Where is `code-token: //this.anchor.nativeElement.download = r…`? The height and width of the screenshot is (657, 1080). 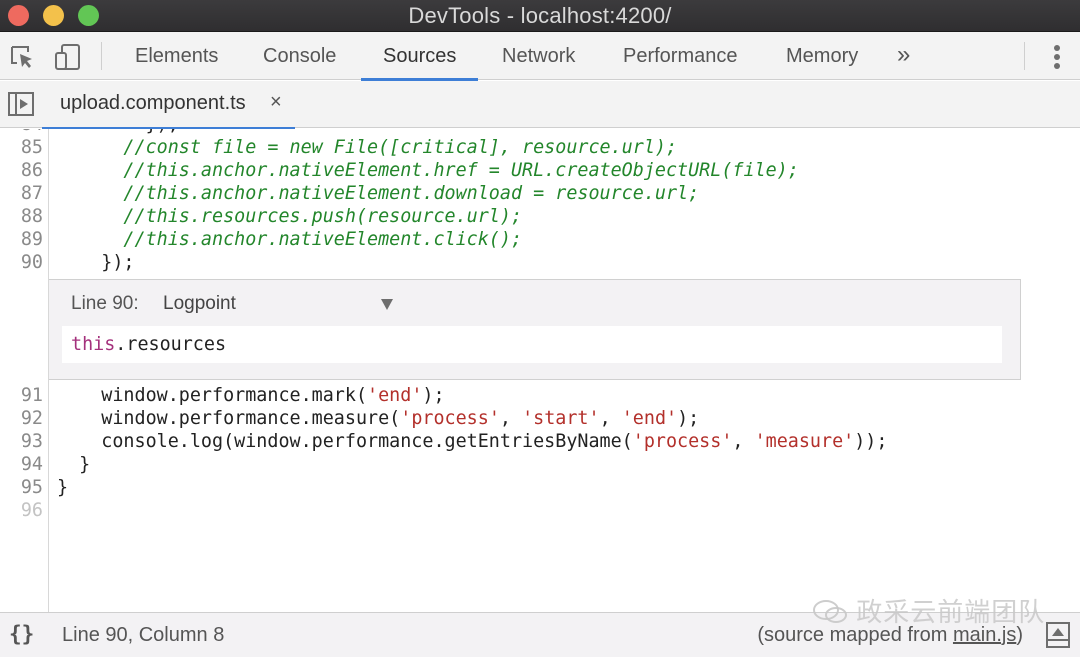
code-token: //this.anchor.nativeElement.download = r… is located at coordinates (378, 193).